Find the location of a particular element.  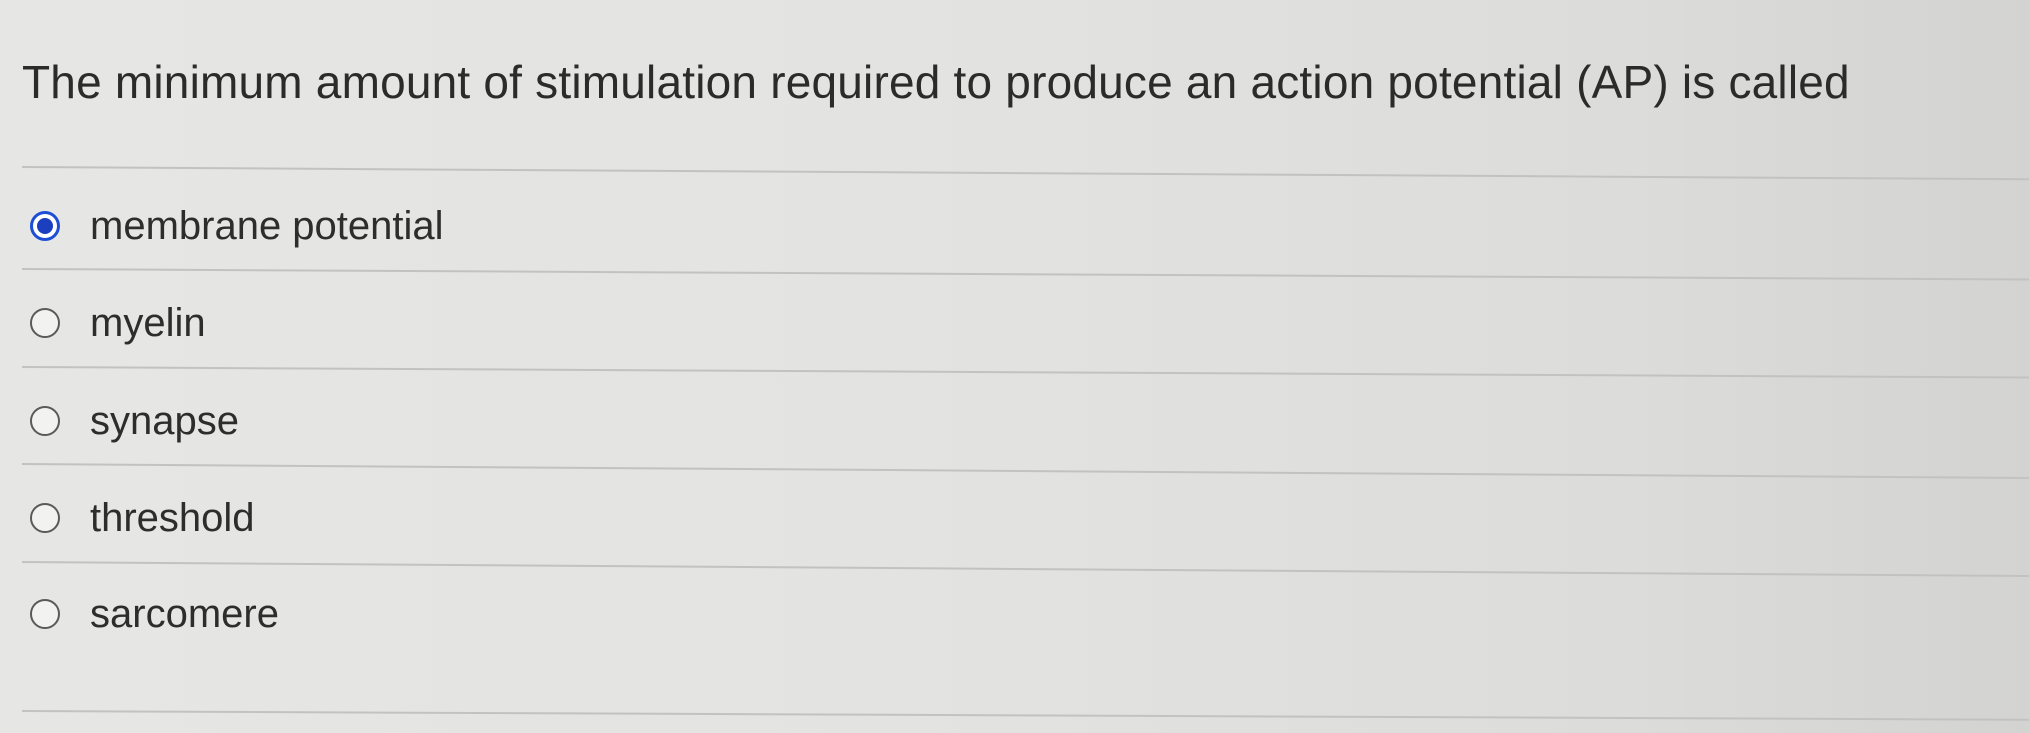

option-label: threshold is located at coordinates (172, 518).